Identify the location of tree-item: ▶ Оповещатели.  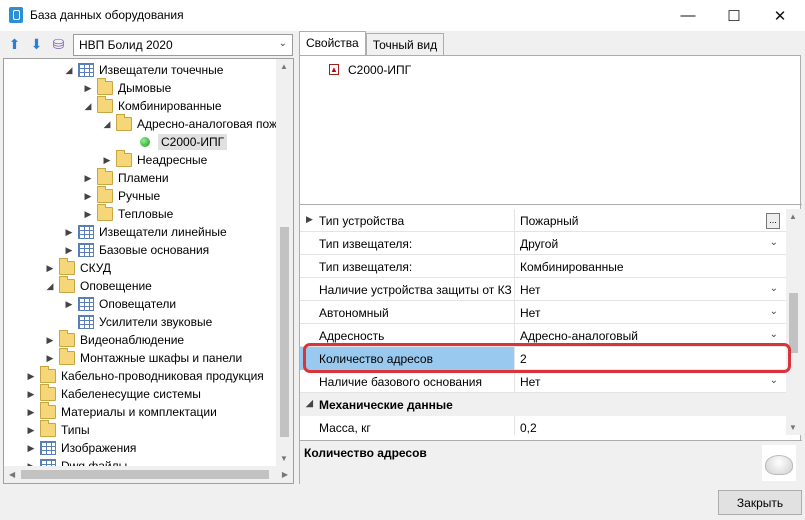
(120, 304).